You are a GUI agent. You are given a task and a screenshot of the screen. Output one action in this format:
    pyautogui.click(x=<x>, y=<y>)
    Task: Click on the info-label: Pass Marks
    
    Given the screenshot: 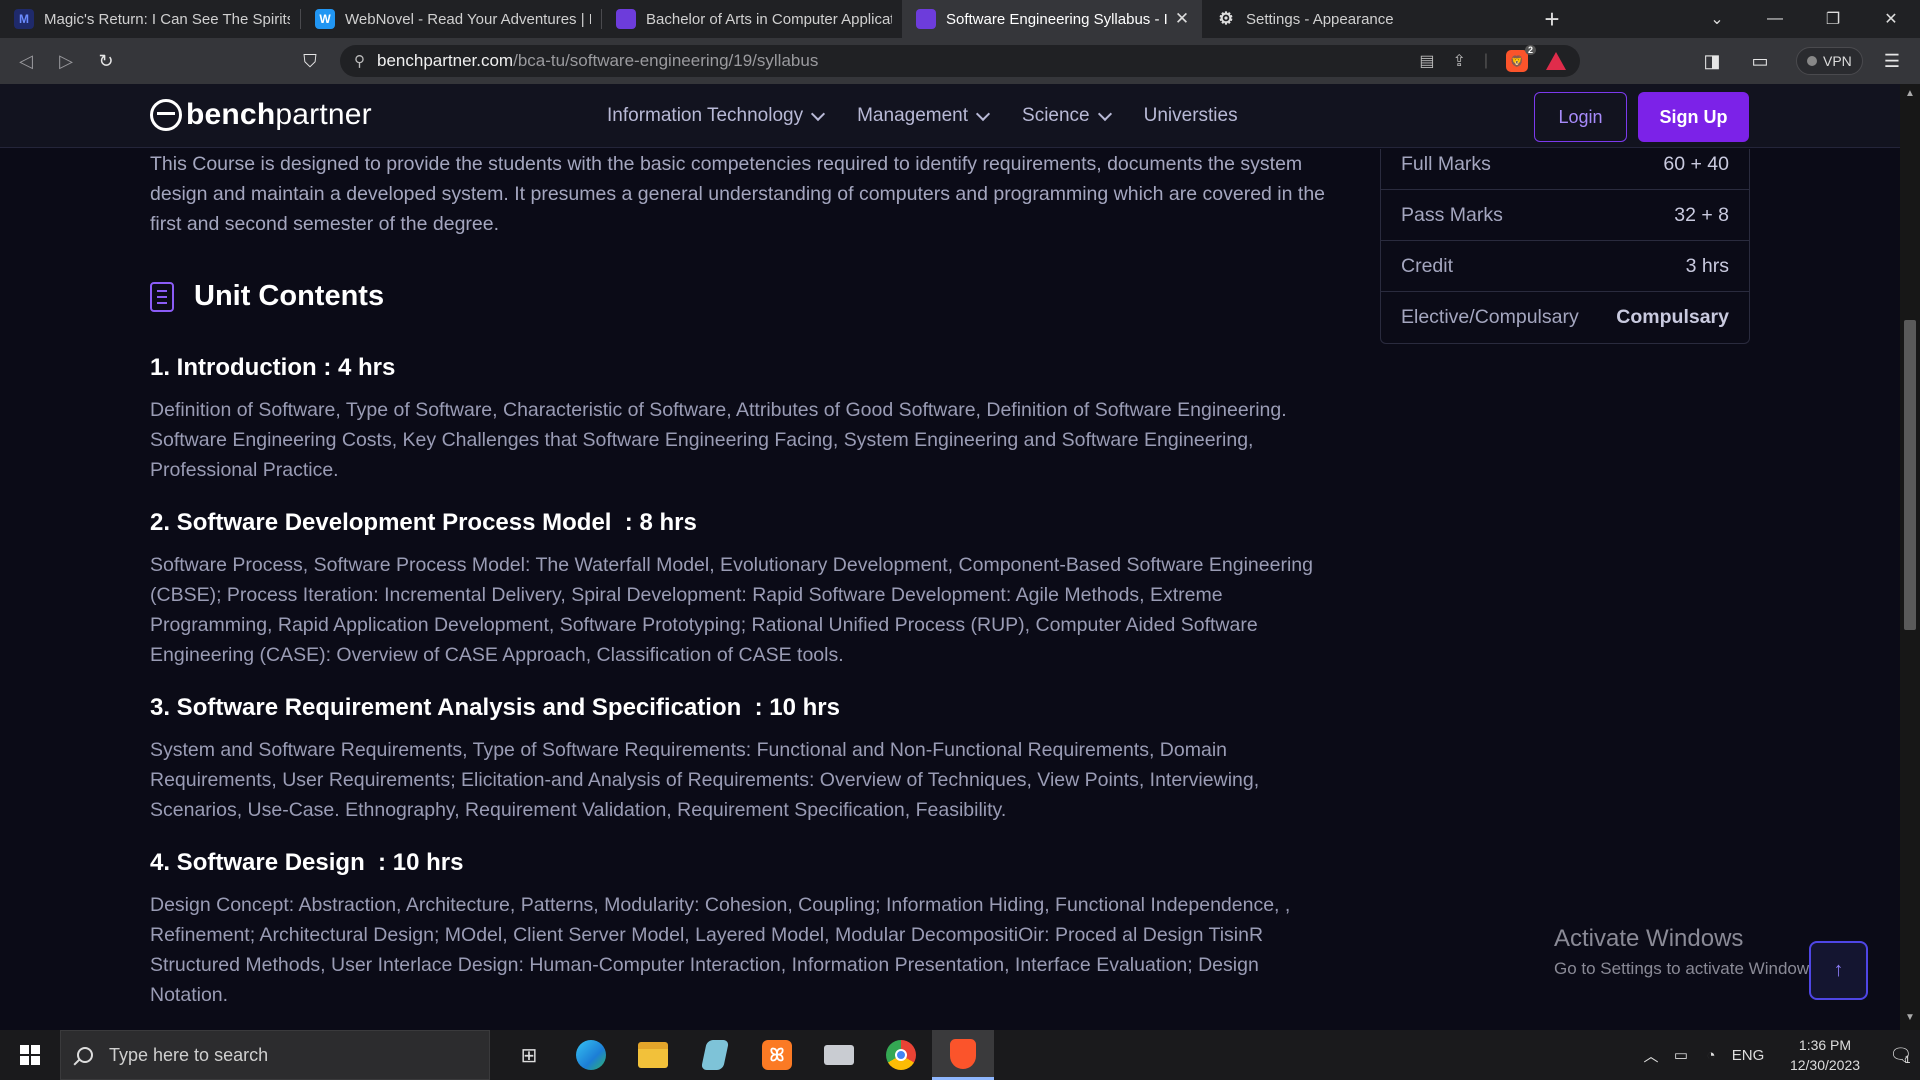 What is the action you would take?
    pyautogui.click(x=1452, y=214)
    